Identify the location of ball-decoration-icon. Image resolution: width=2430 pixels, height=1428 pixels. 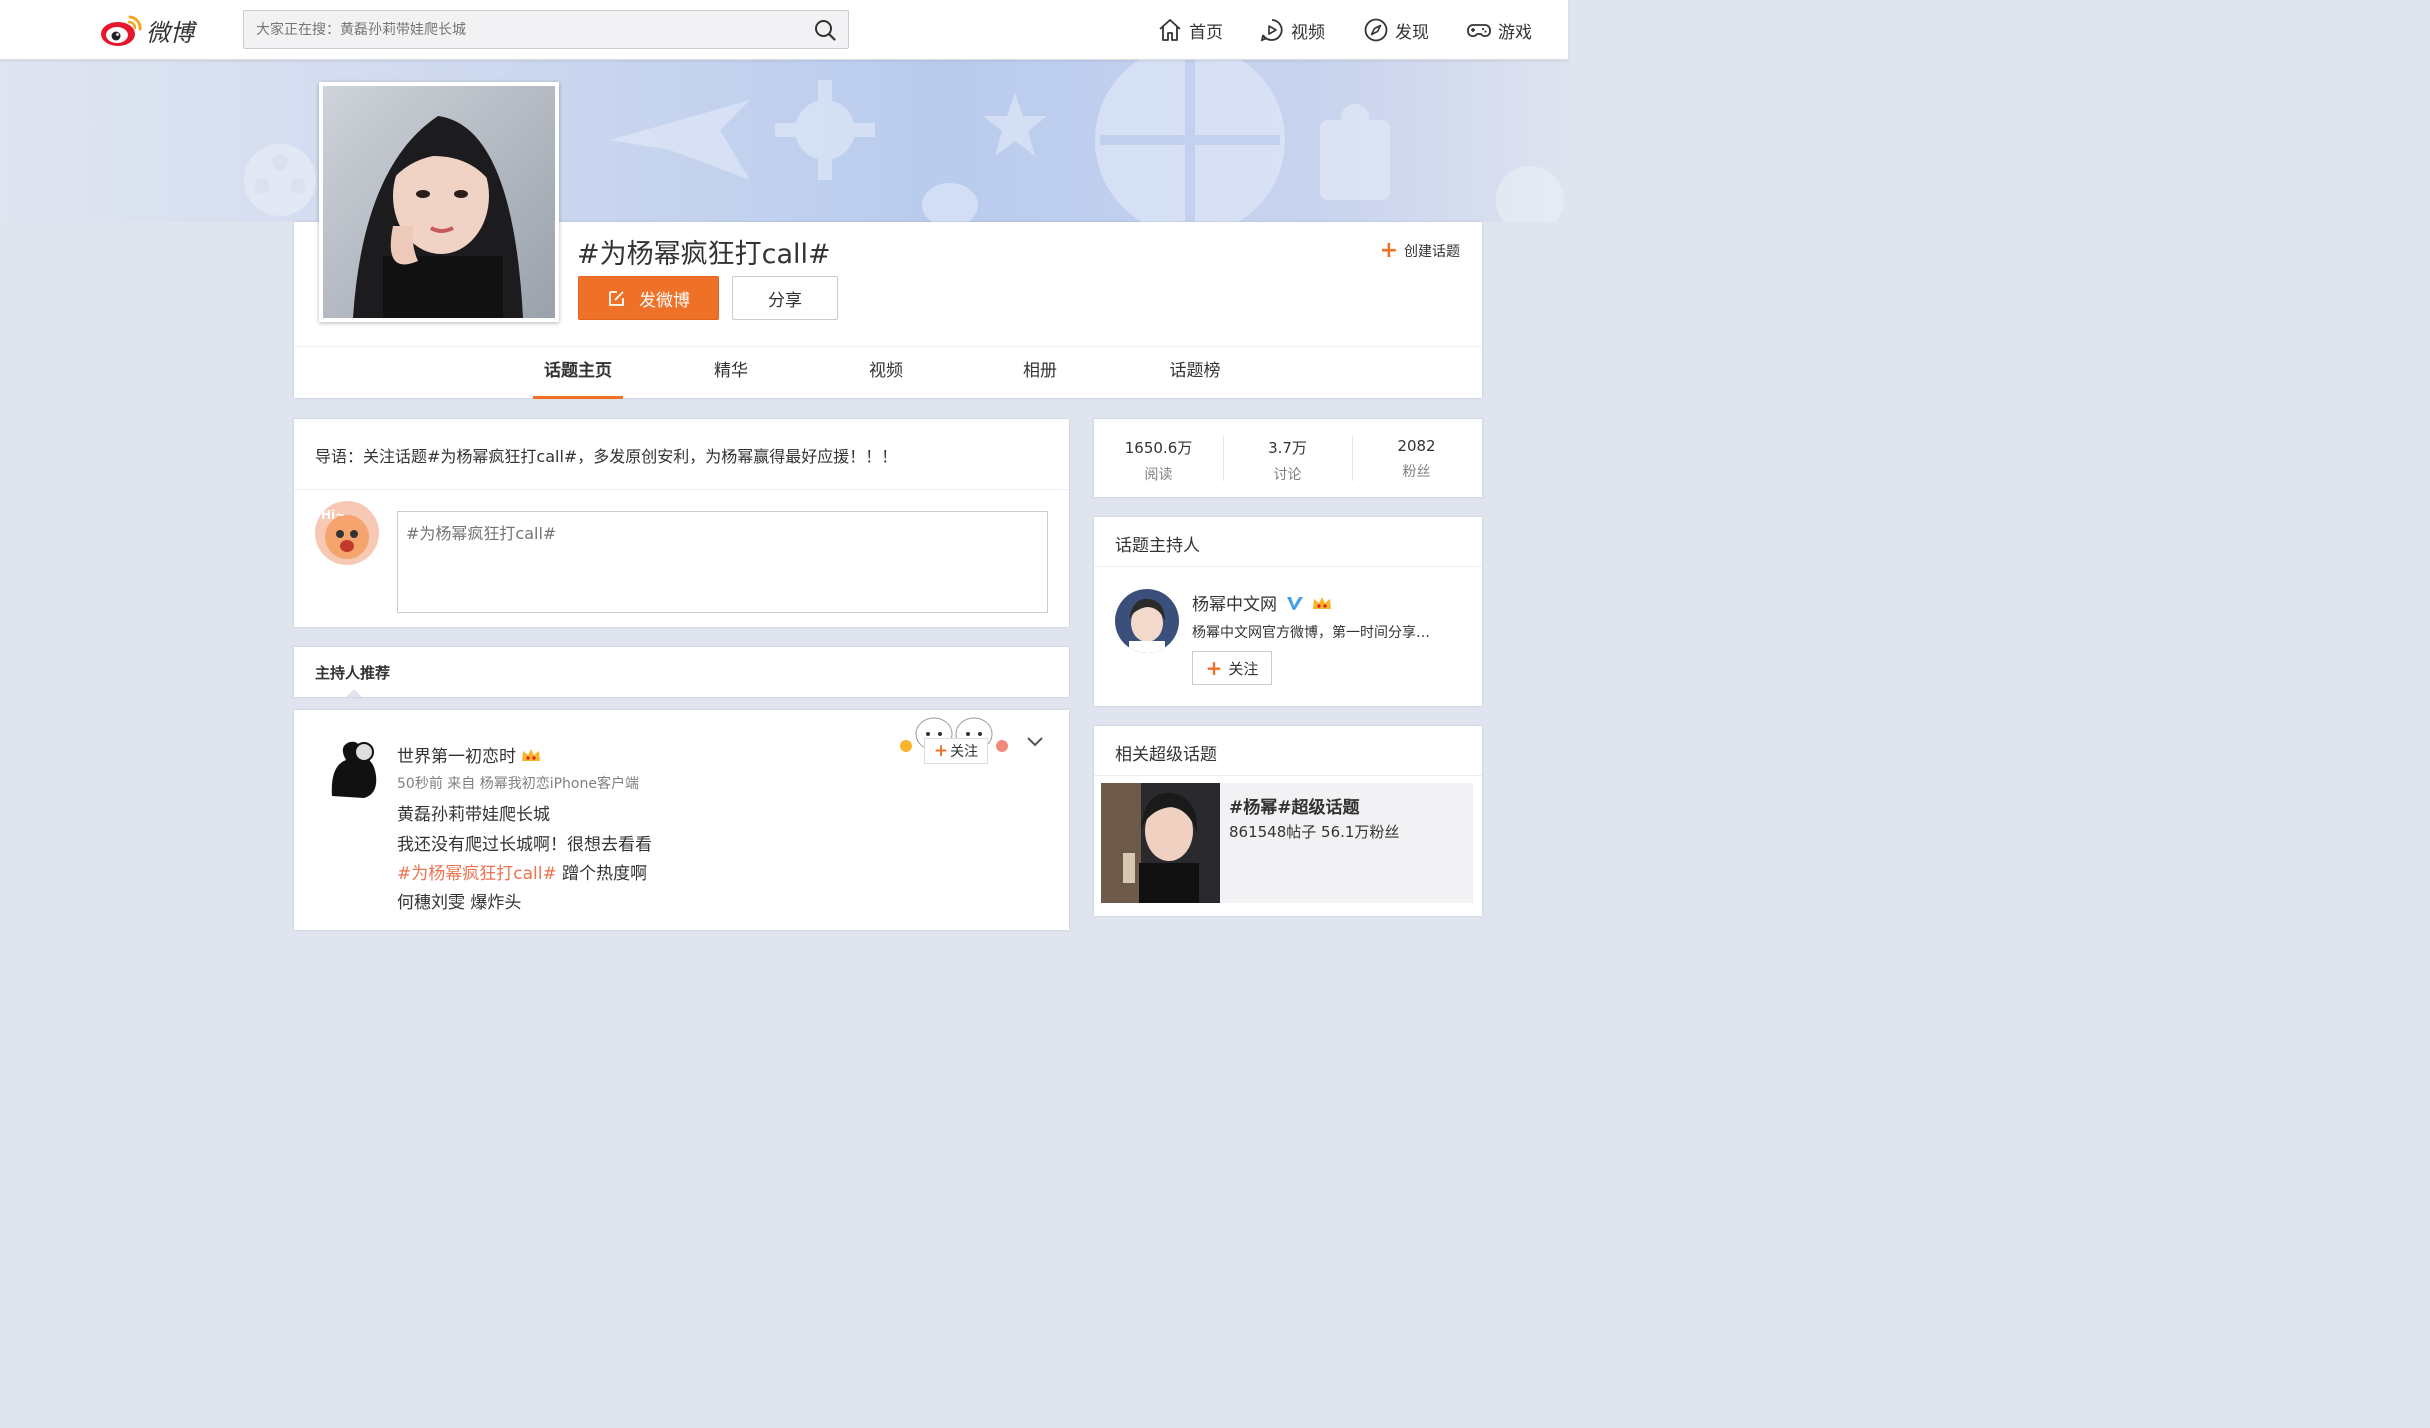
(1190, 141).